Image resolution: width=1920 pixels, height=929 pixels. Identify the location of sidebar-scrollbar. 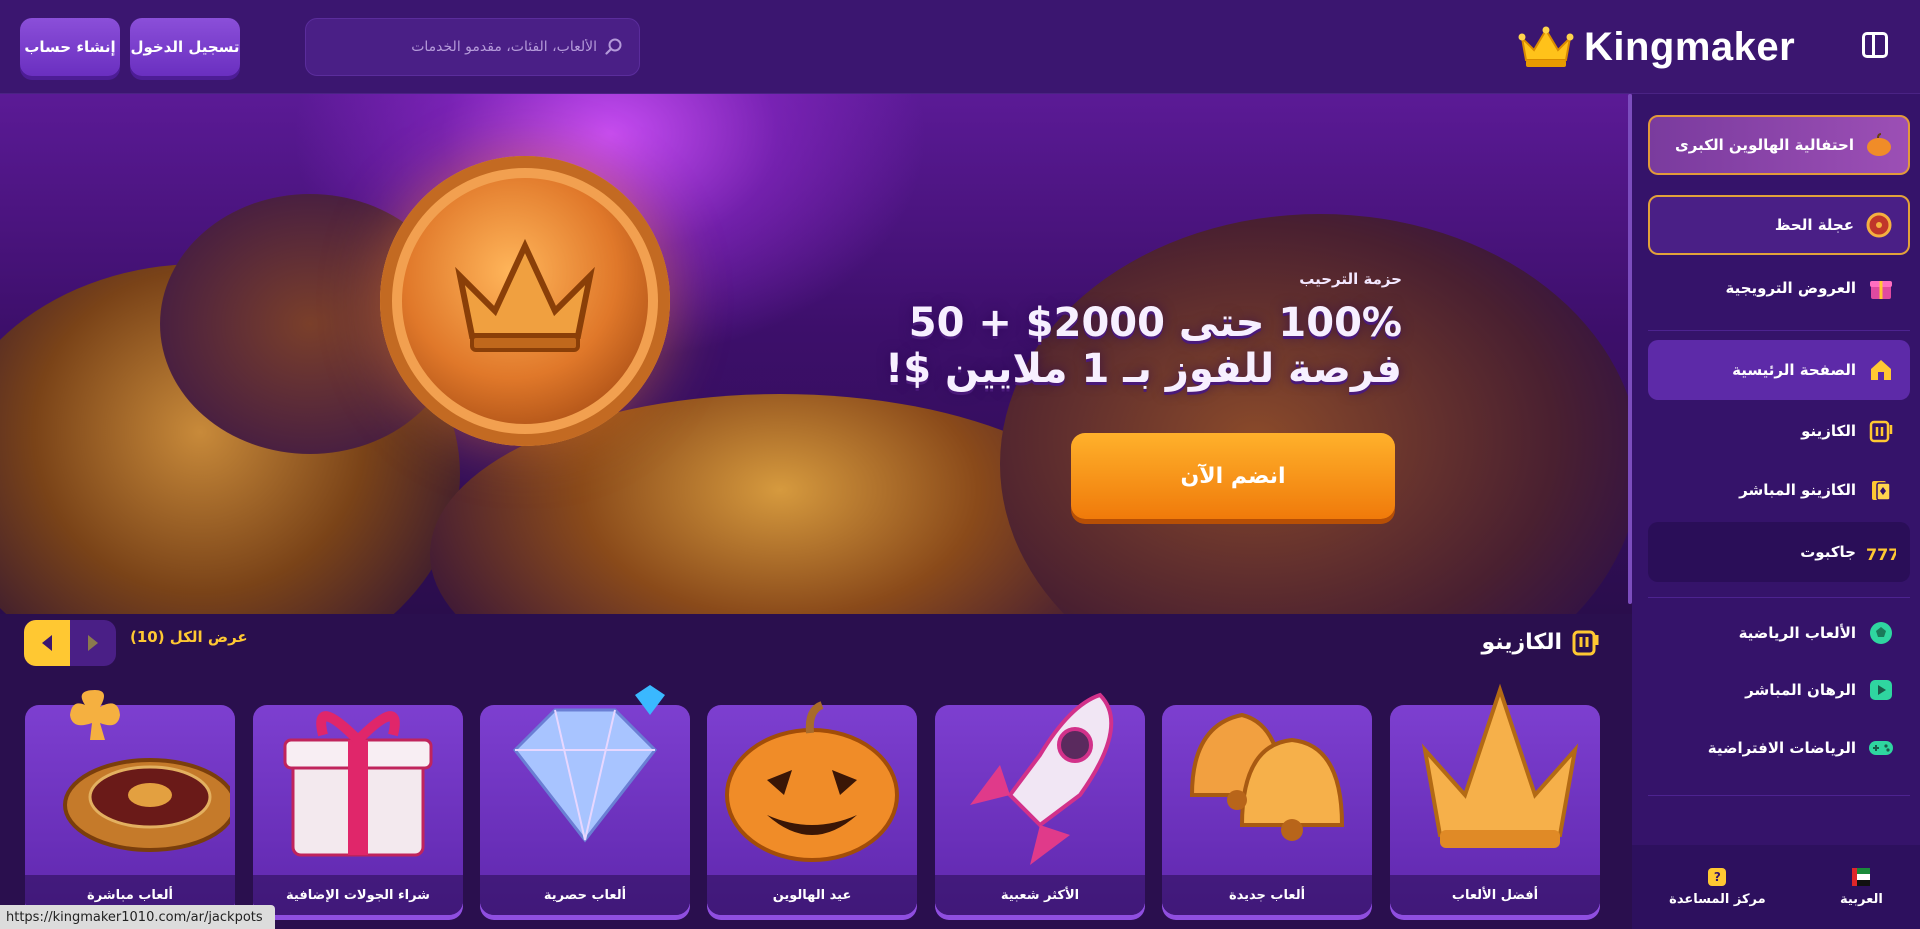
(1630, 349).